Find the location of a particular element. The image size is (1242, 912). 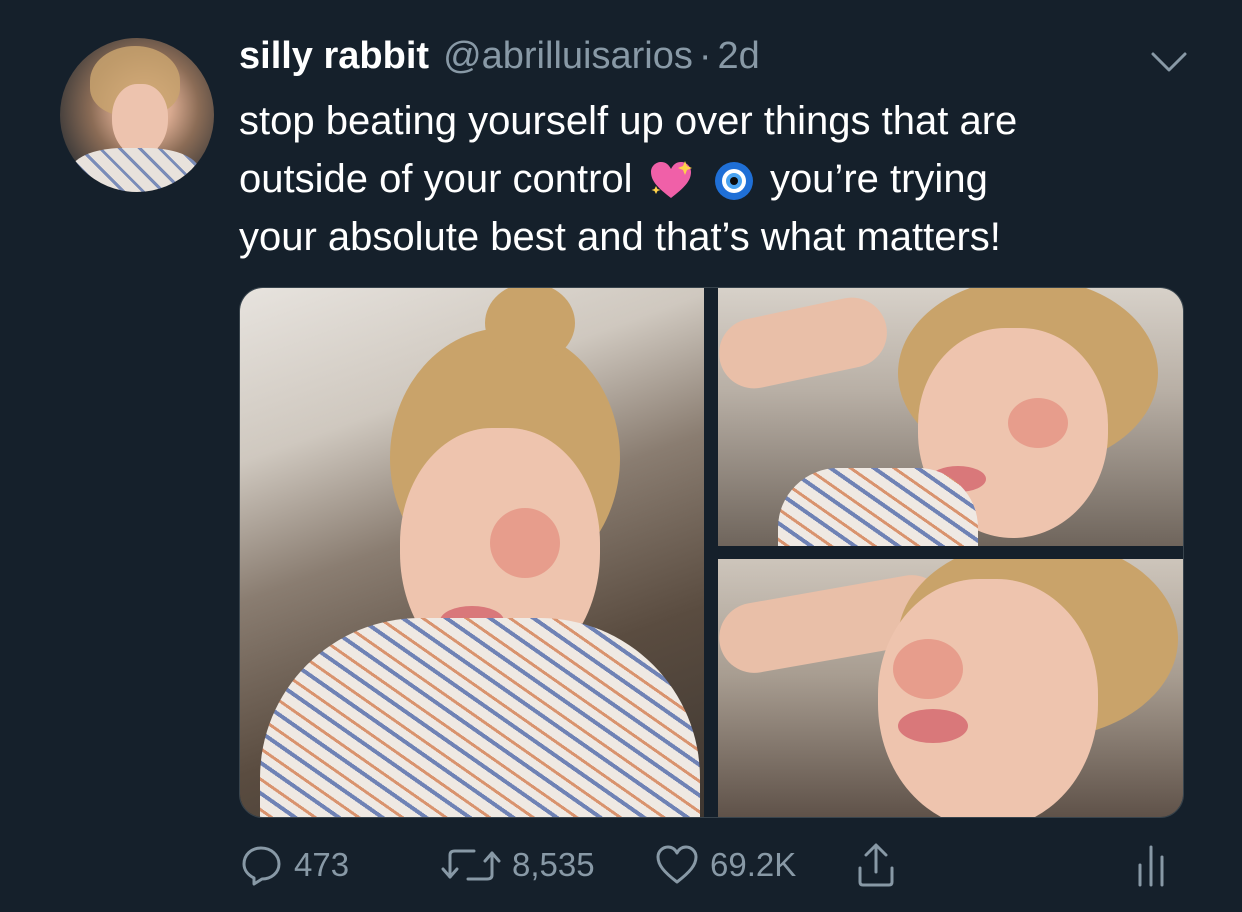

share-button is located at coordinates (881, 865).